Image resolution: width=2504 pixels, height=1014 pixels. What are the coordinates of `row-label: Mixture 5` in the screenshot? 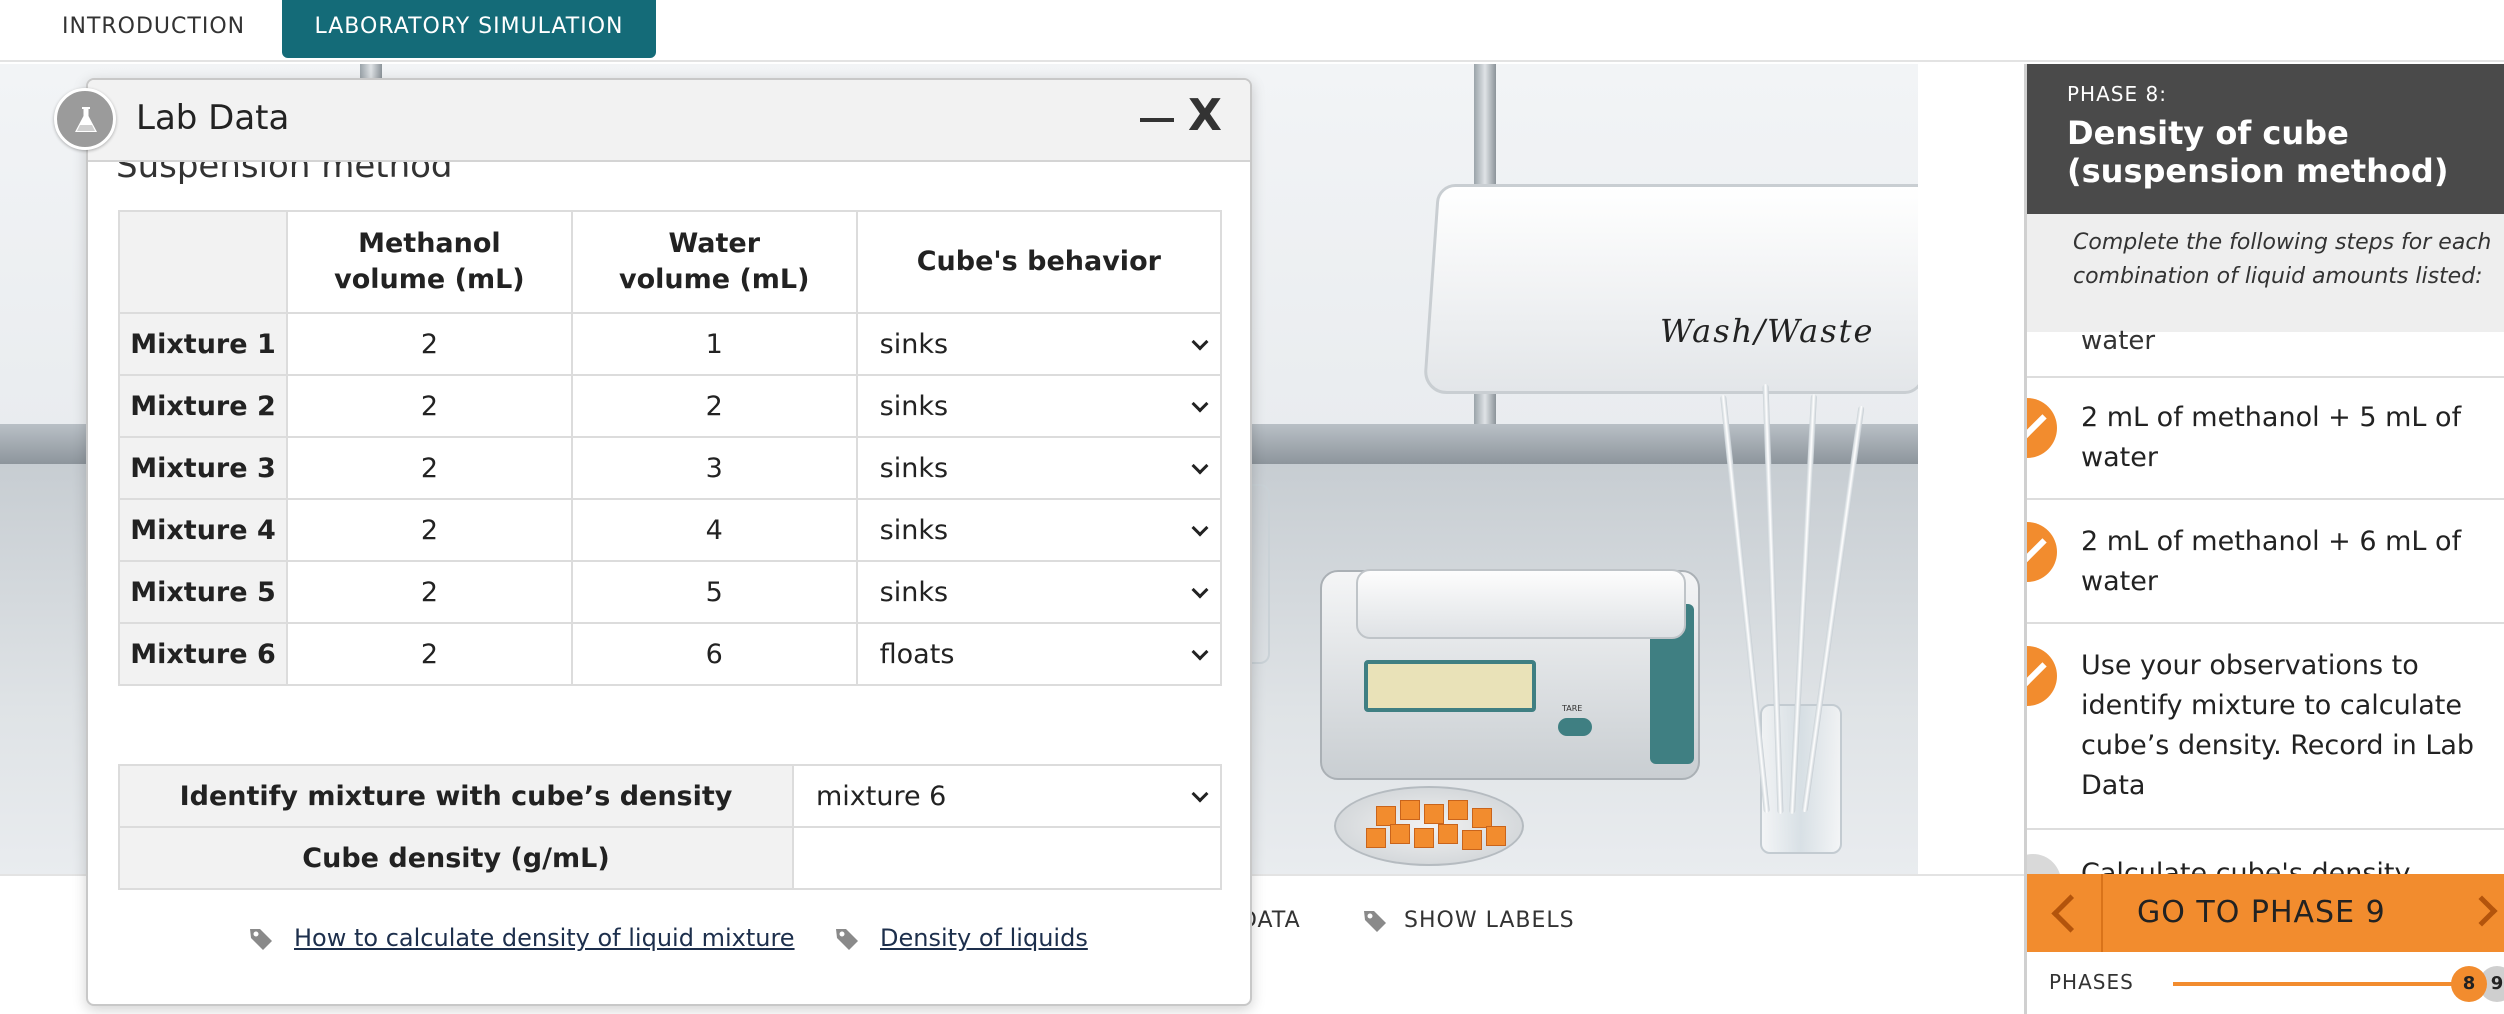 It's located at (203, 592).